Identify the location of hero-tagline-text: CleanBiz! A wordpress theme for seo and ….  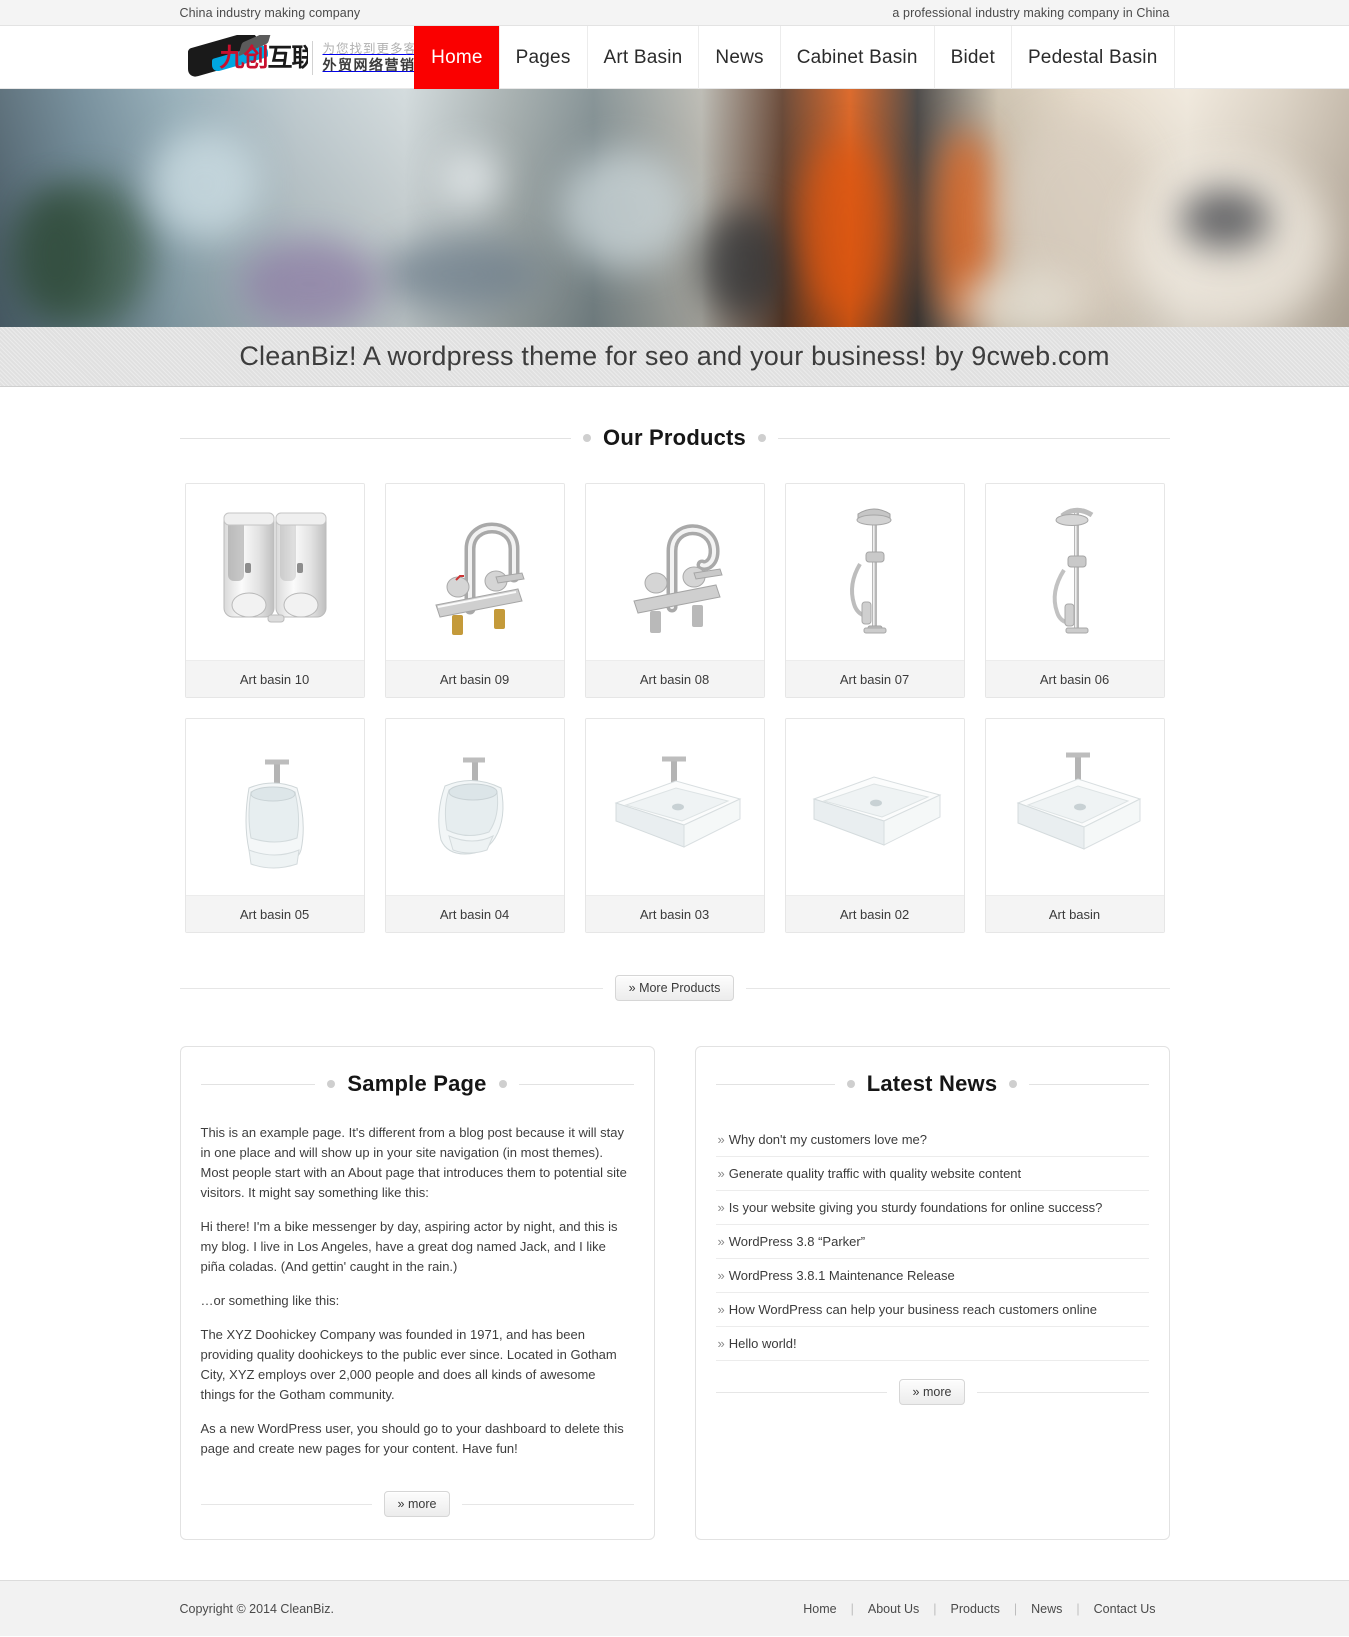
(674, 356).